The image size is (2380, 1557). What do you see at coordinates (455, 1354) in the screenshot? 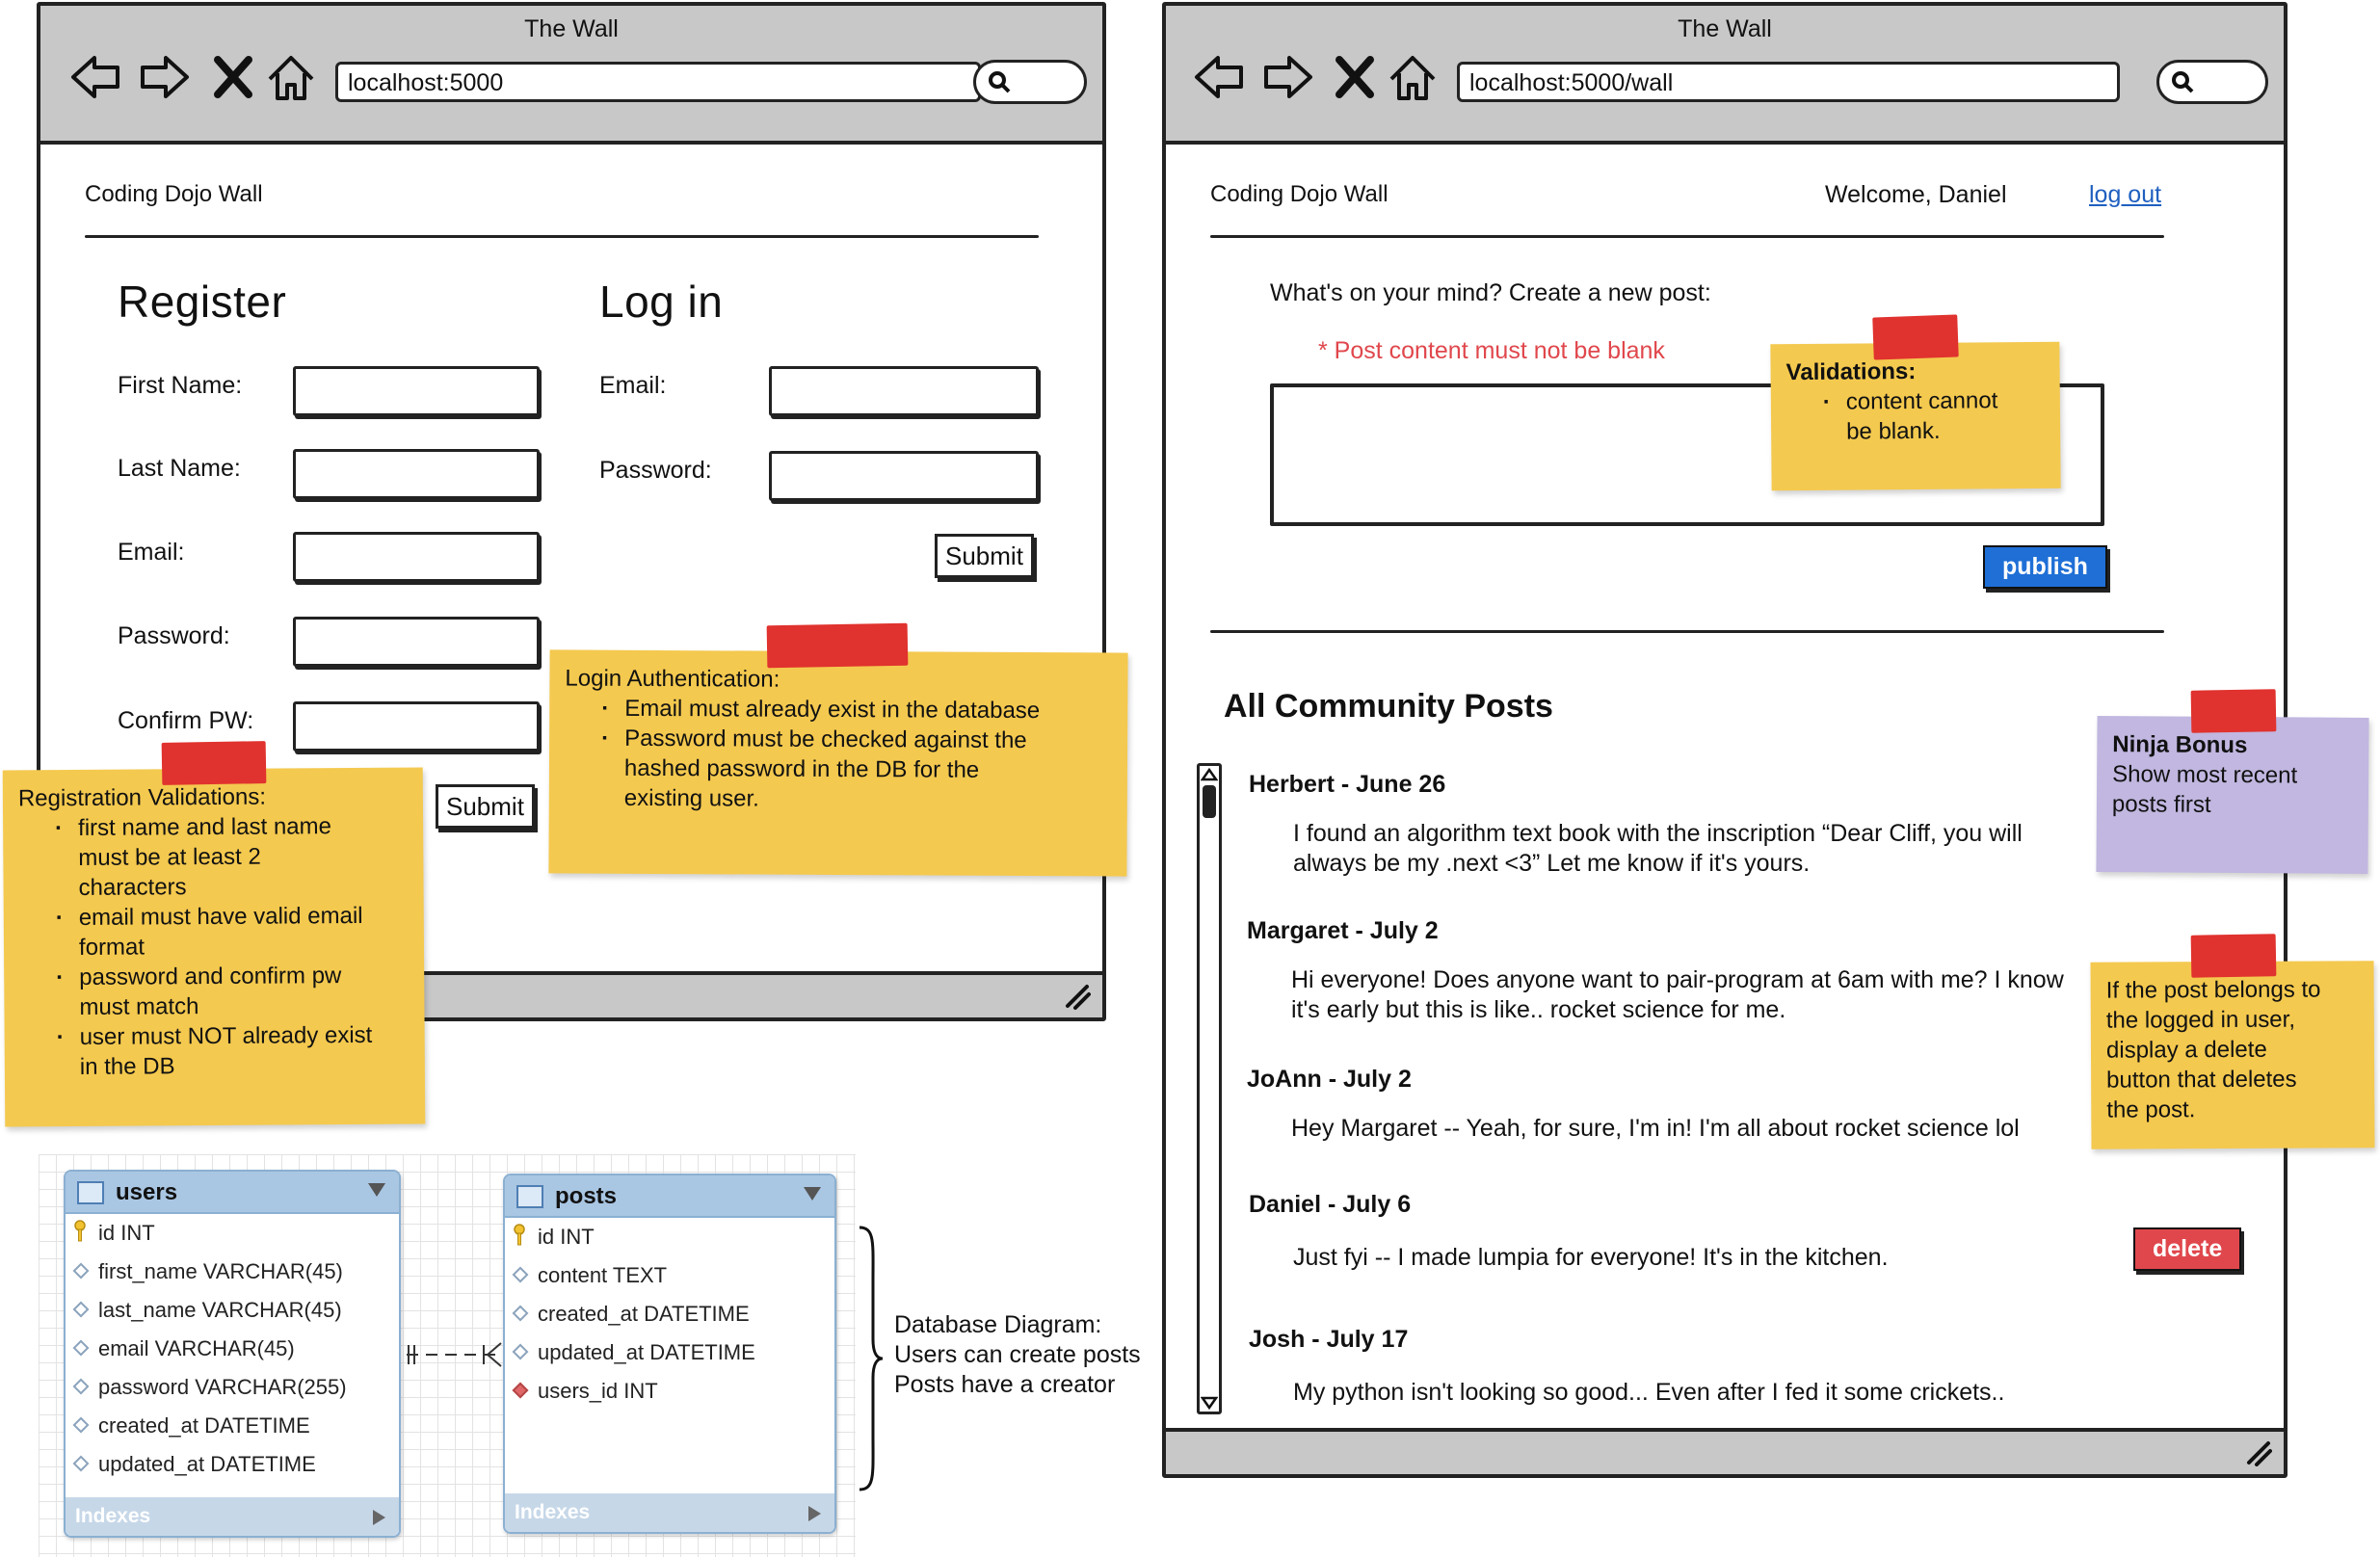
I see `relationship-connector` at bounding box center [455, 1354].